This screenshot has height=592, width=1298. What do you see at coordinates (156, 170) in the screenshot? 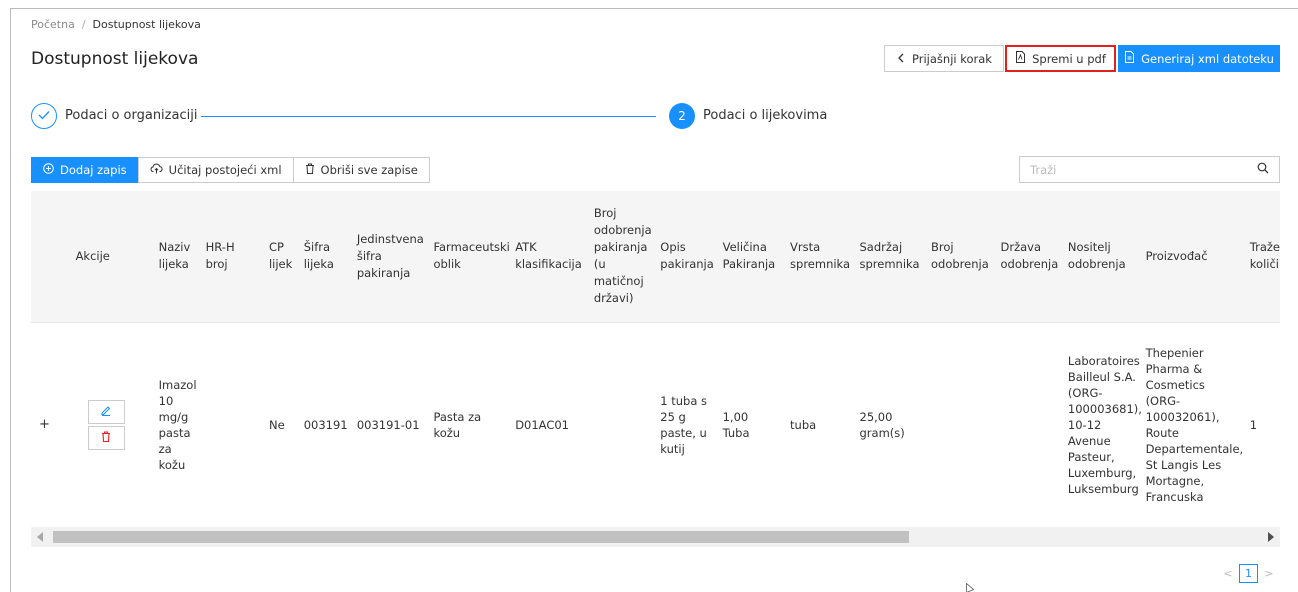
I see `cloud-upload-icon` at bounding box center [156, 170].